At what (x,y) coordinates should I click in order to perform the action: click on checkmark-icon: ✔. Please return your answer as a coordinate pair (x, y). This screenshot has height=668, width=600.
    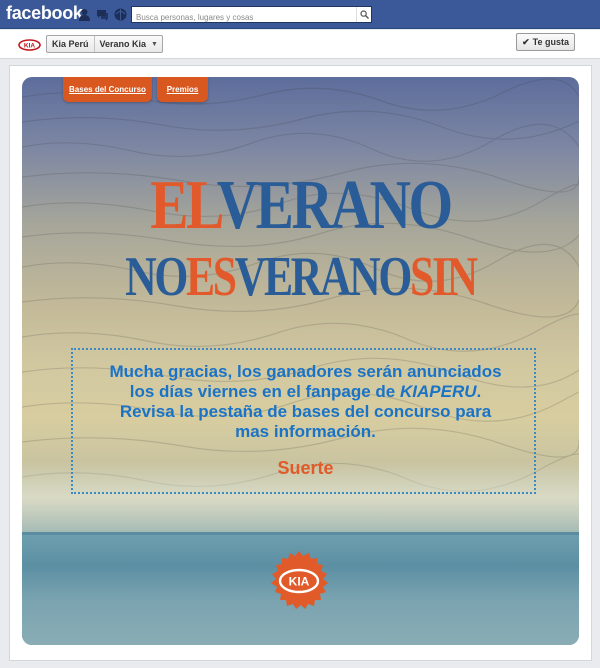
    Looking at the image, I should click on (526, 41).